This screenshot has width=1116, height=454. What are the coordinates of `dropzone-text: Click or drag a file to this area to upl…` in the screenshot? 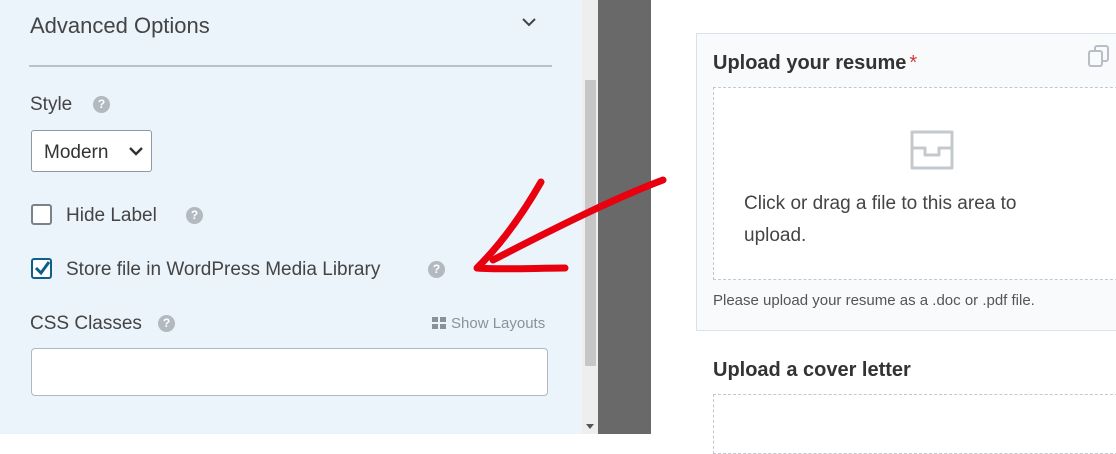 It's located at (880, 219).